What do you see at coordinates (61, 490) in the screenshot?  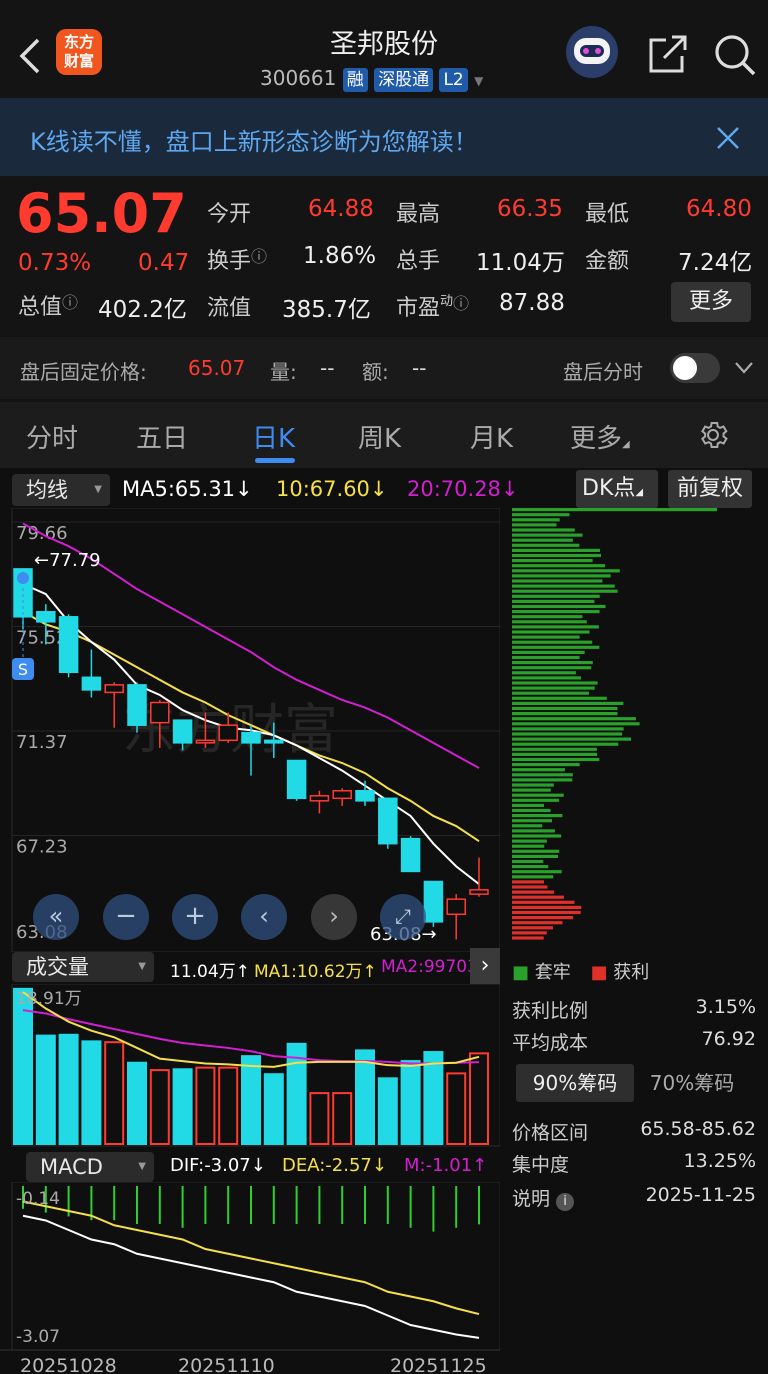 I see `ma-selector: 均线 ▼` at bounding box center [61, 490].